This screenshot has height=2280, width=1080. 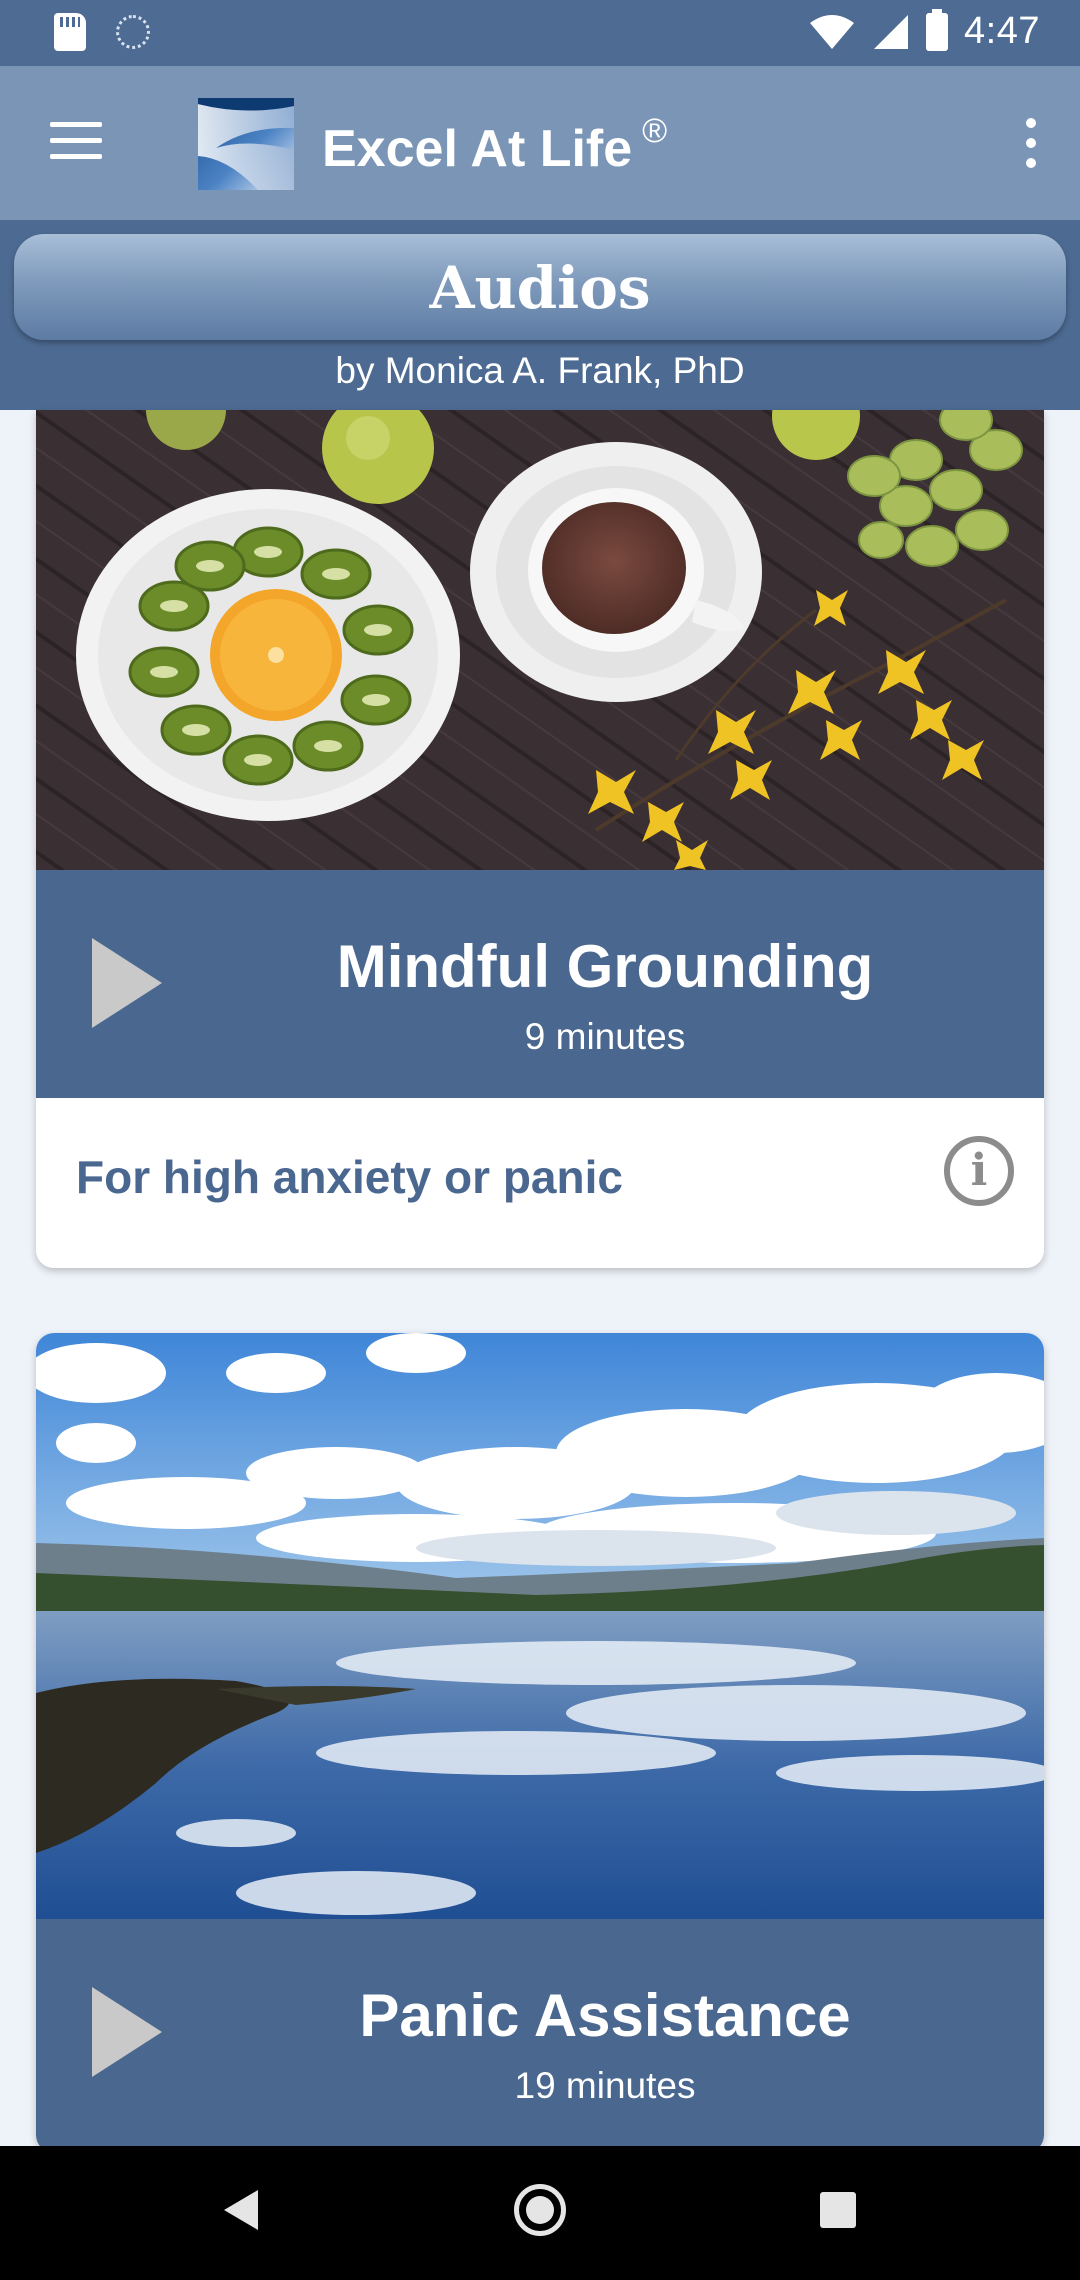 I want to click on cell-signal-icon, so click(x=891, y=31).